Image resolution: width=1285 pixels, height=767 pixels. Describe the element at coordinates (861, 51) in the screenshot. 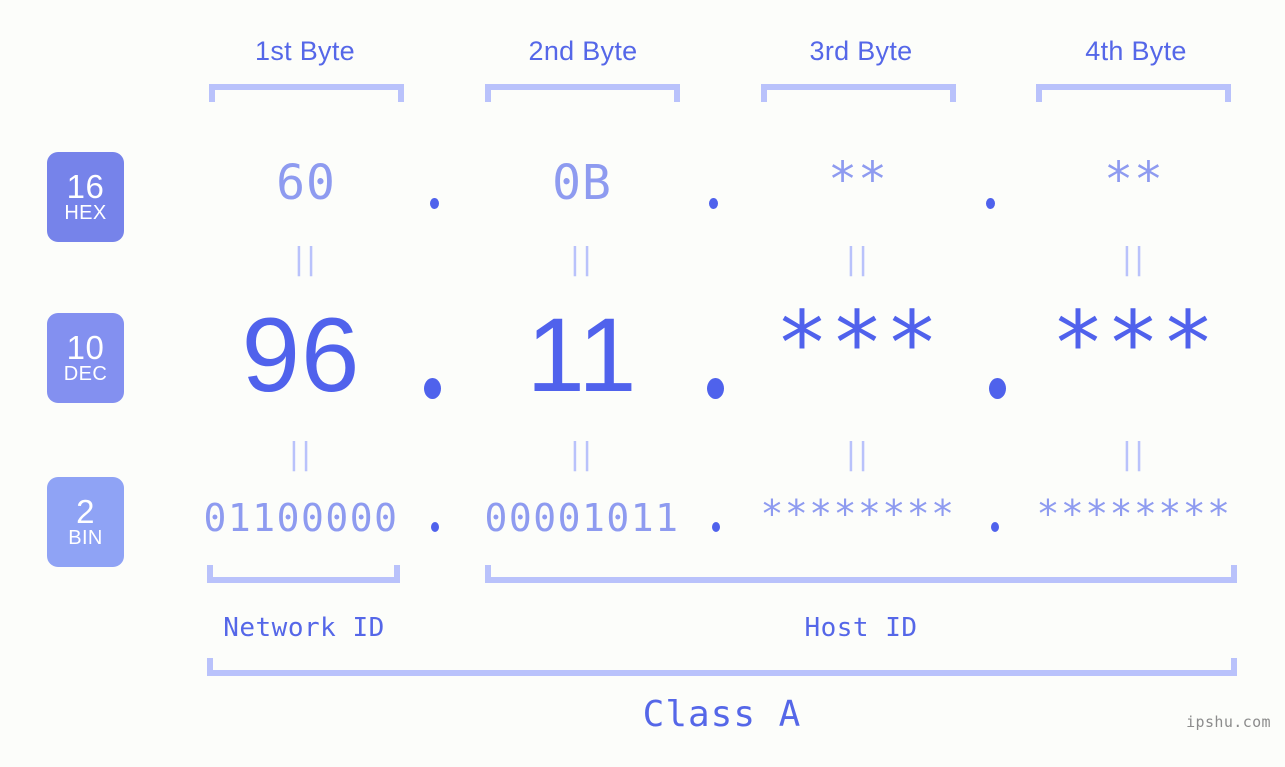

I see `byte-header-3: 3rd Byte` at that location.